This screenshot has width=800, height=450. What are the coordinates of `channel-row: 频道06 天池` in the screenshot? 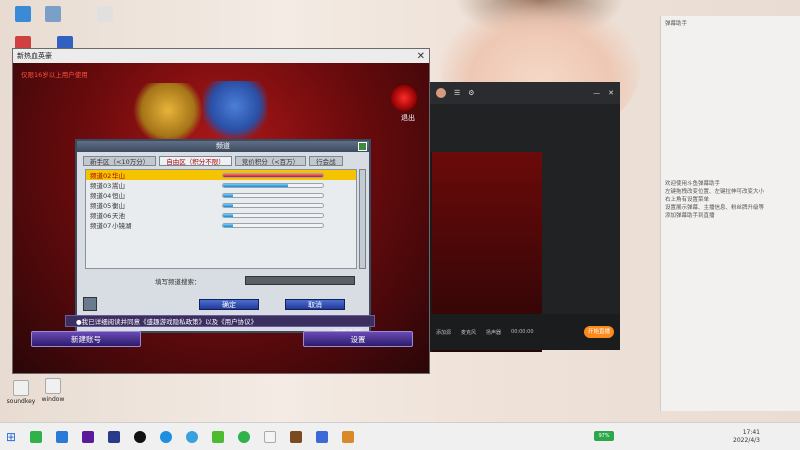 It's located at (221, 215).